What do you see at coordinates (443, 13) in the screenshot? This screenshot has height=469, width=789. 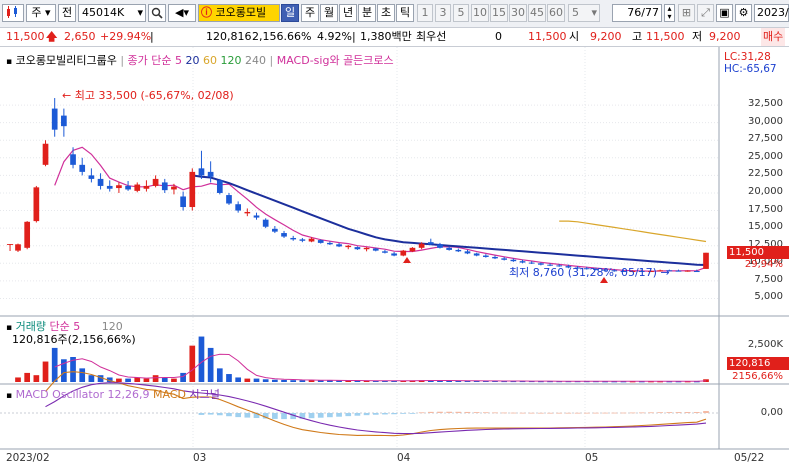 I see `interval-3-button: 3` at bounding box center [443, 13].